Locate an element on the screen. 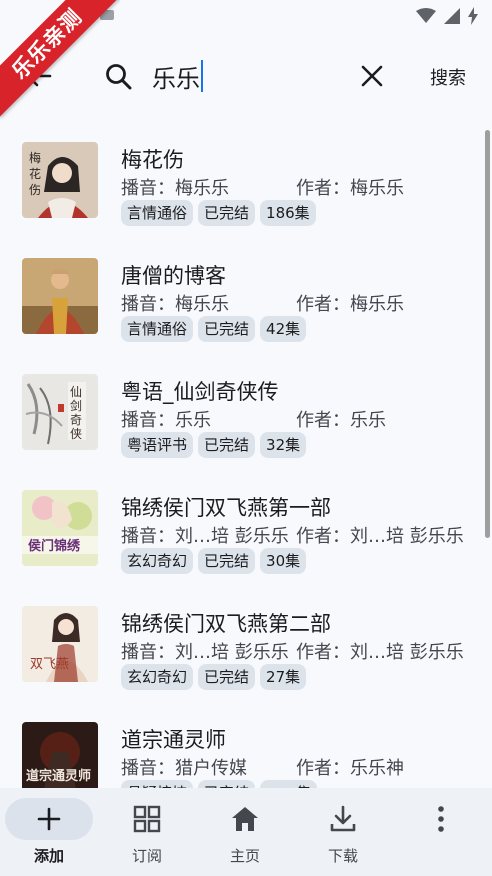  svg-text: 侯门锦绣 is located at coordinates (54, 546).